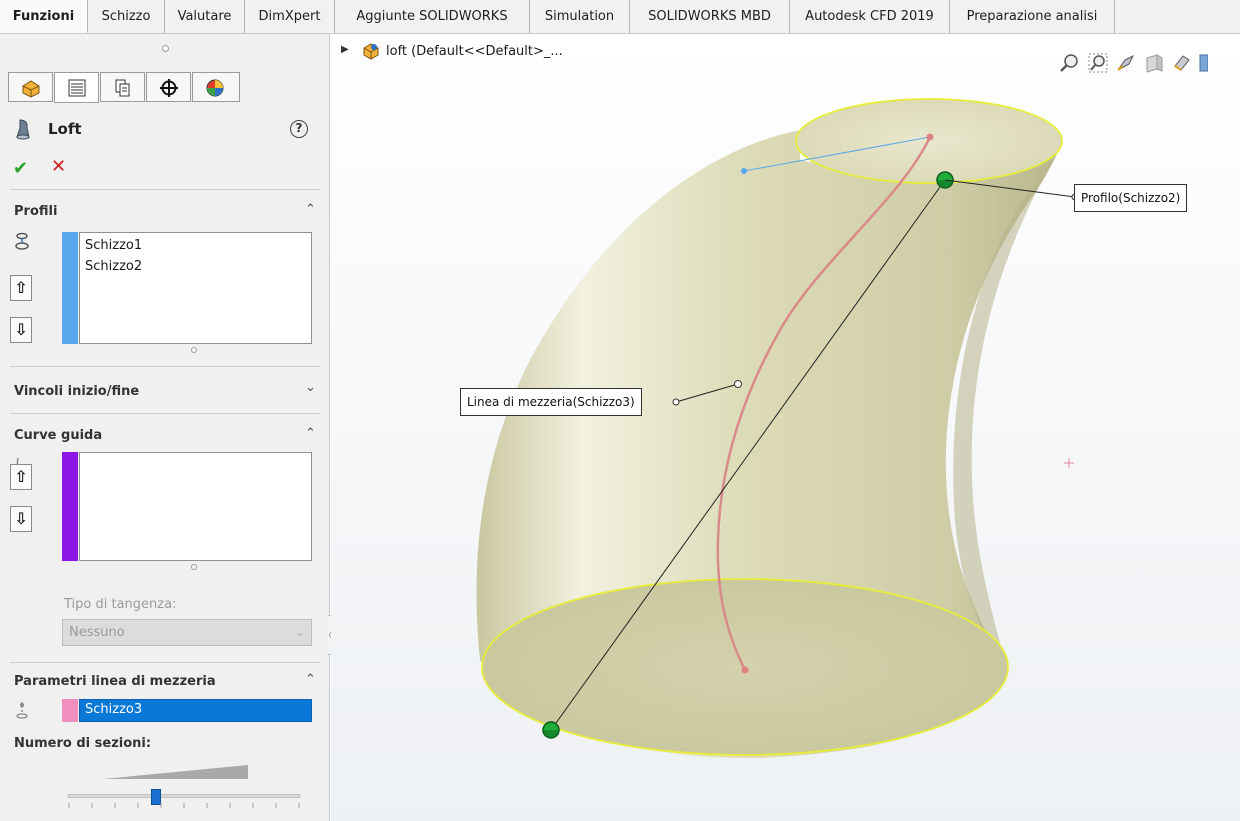  I want to click on centerline-icon, so click(22, 710).